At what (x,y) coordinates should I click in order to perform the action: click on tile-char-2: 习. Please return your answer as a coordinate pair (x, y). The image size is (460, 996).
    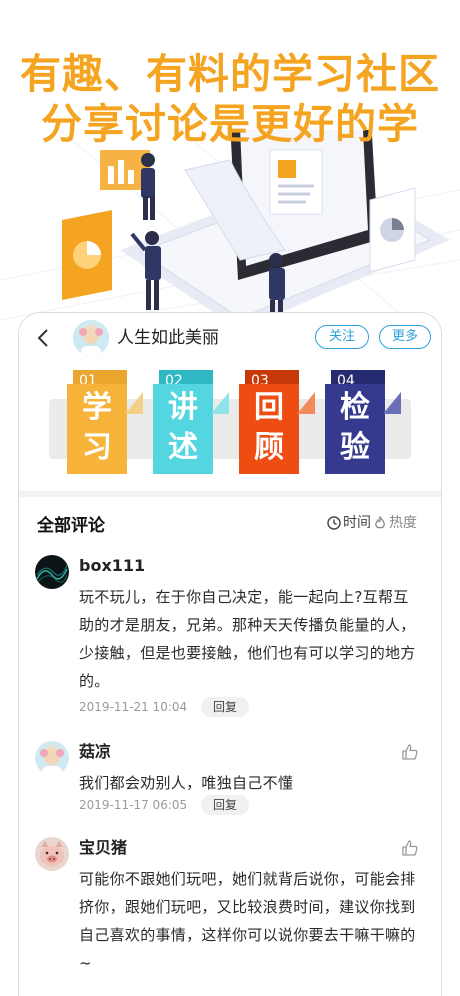
    Looking at the image, I should click on (97, 447).